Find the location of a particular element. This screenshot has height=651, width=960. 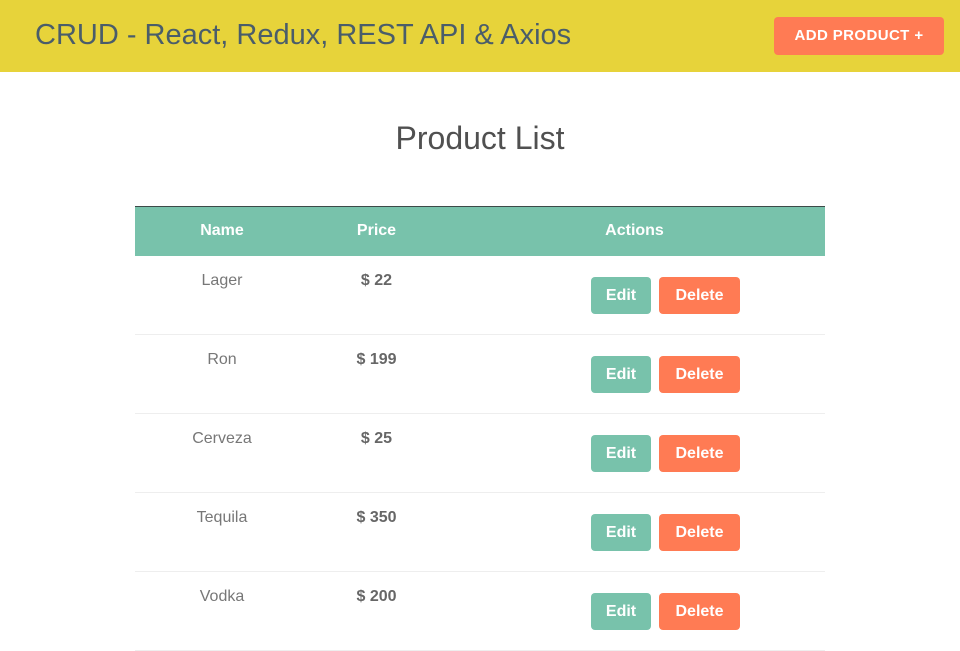

table-row: Vodka $ 200 Edit Delete is located at coordinates (480, 611).